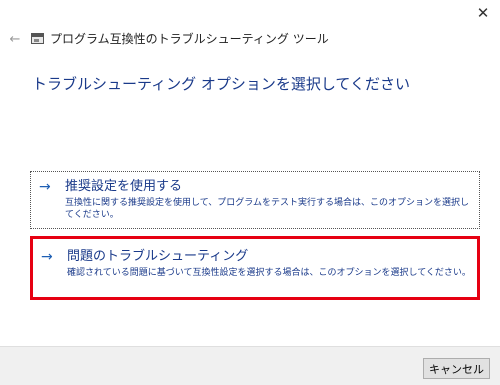 The image size is (500, 385). I want to click on window-title: プログラム互換性のトラブルシューティング ツール, so click(189, 39).